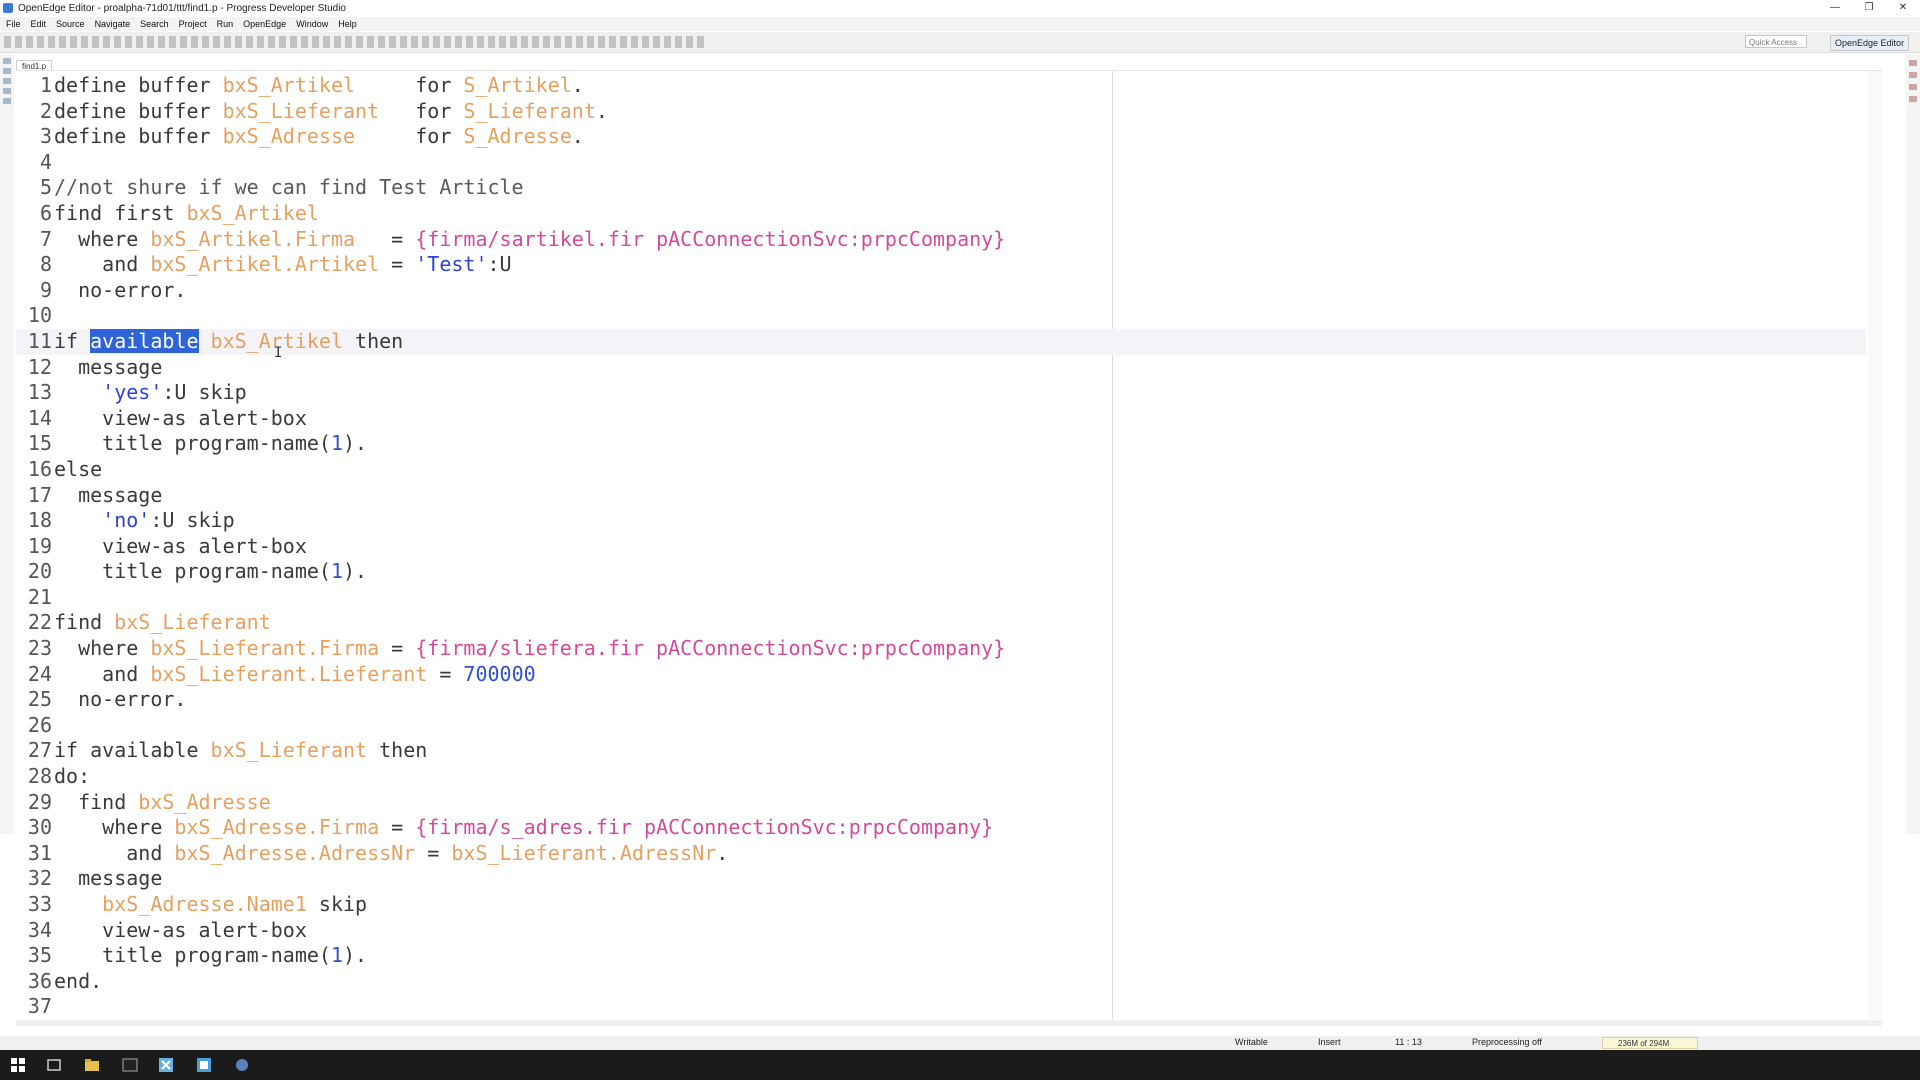 The height and width of the screenshot is (1080, 1920). Describe the element at coordinates (166, 1065) in the screenshot. I see `excel-icon` at that location.